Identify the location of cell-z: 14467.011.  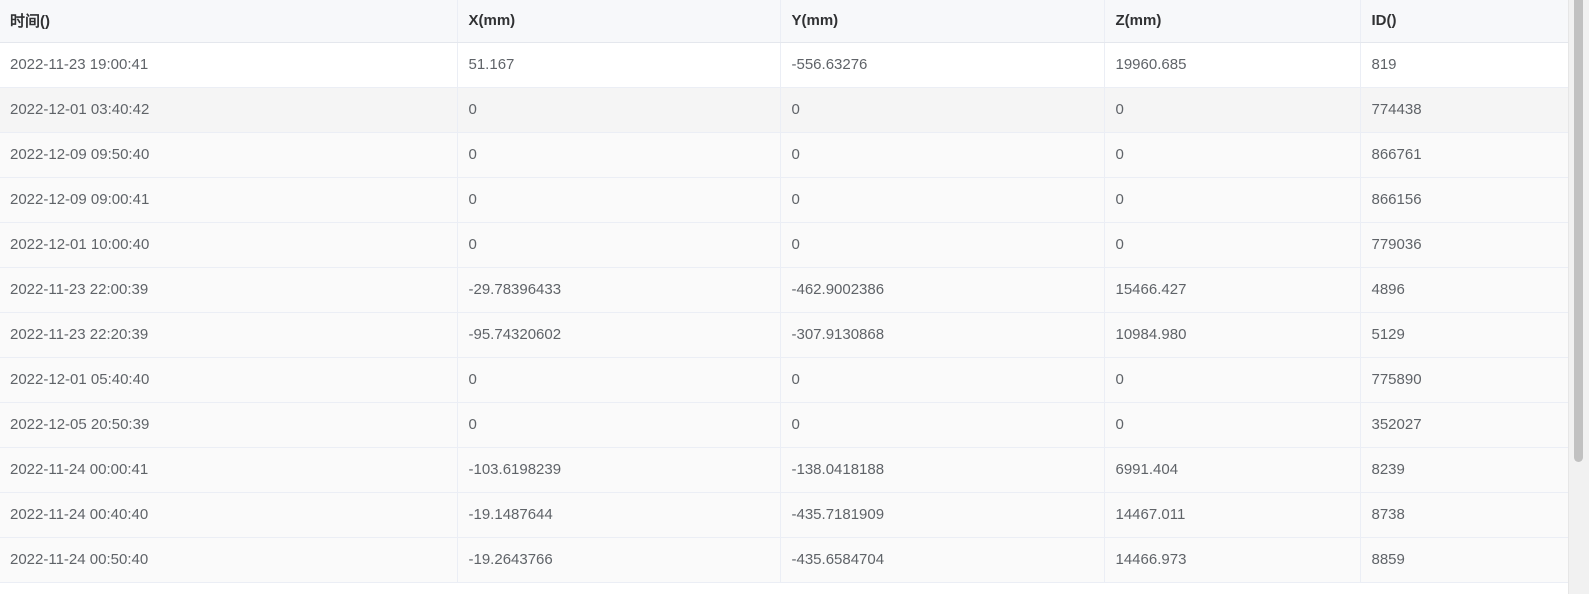
(1232, 515).